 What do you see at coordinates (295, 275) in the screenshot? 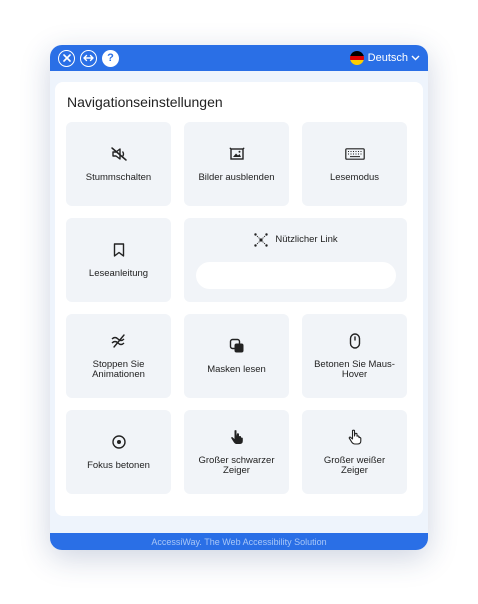
I see `useful-link-input` at bounding box center [295, 275].